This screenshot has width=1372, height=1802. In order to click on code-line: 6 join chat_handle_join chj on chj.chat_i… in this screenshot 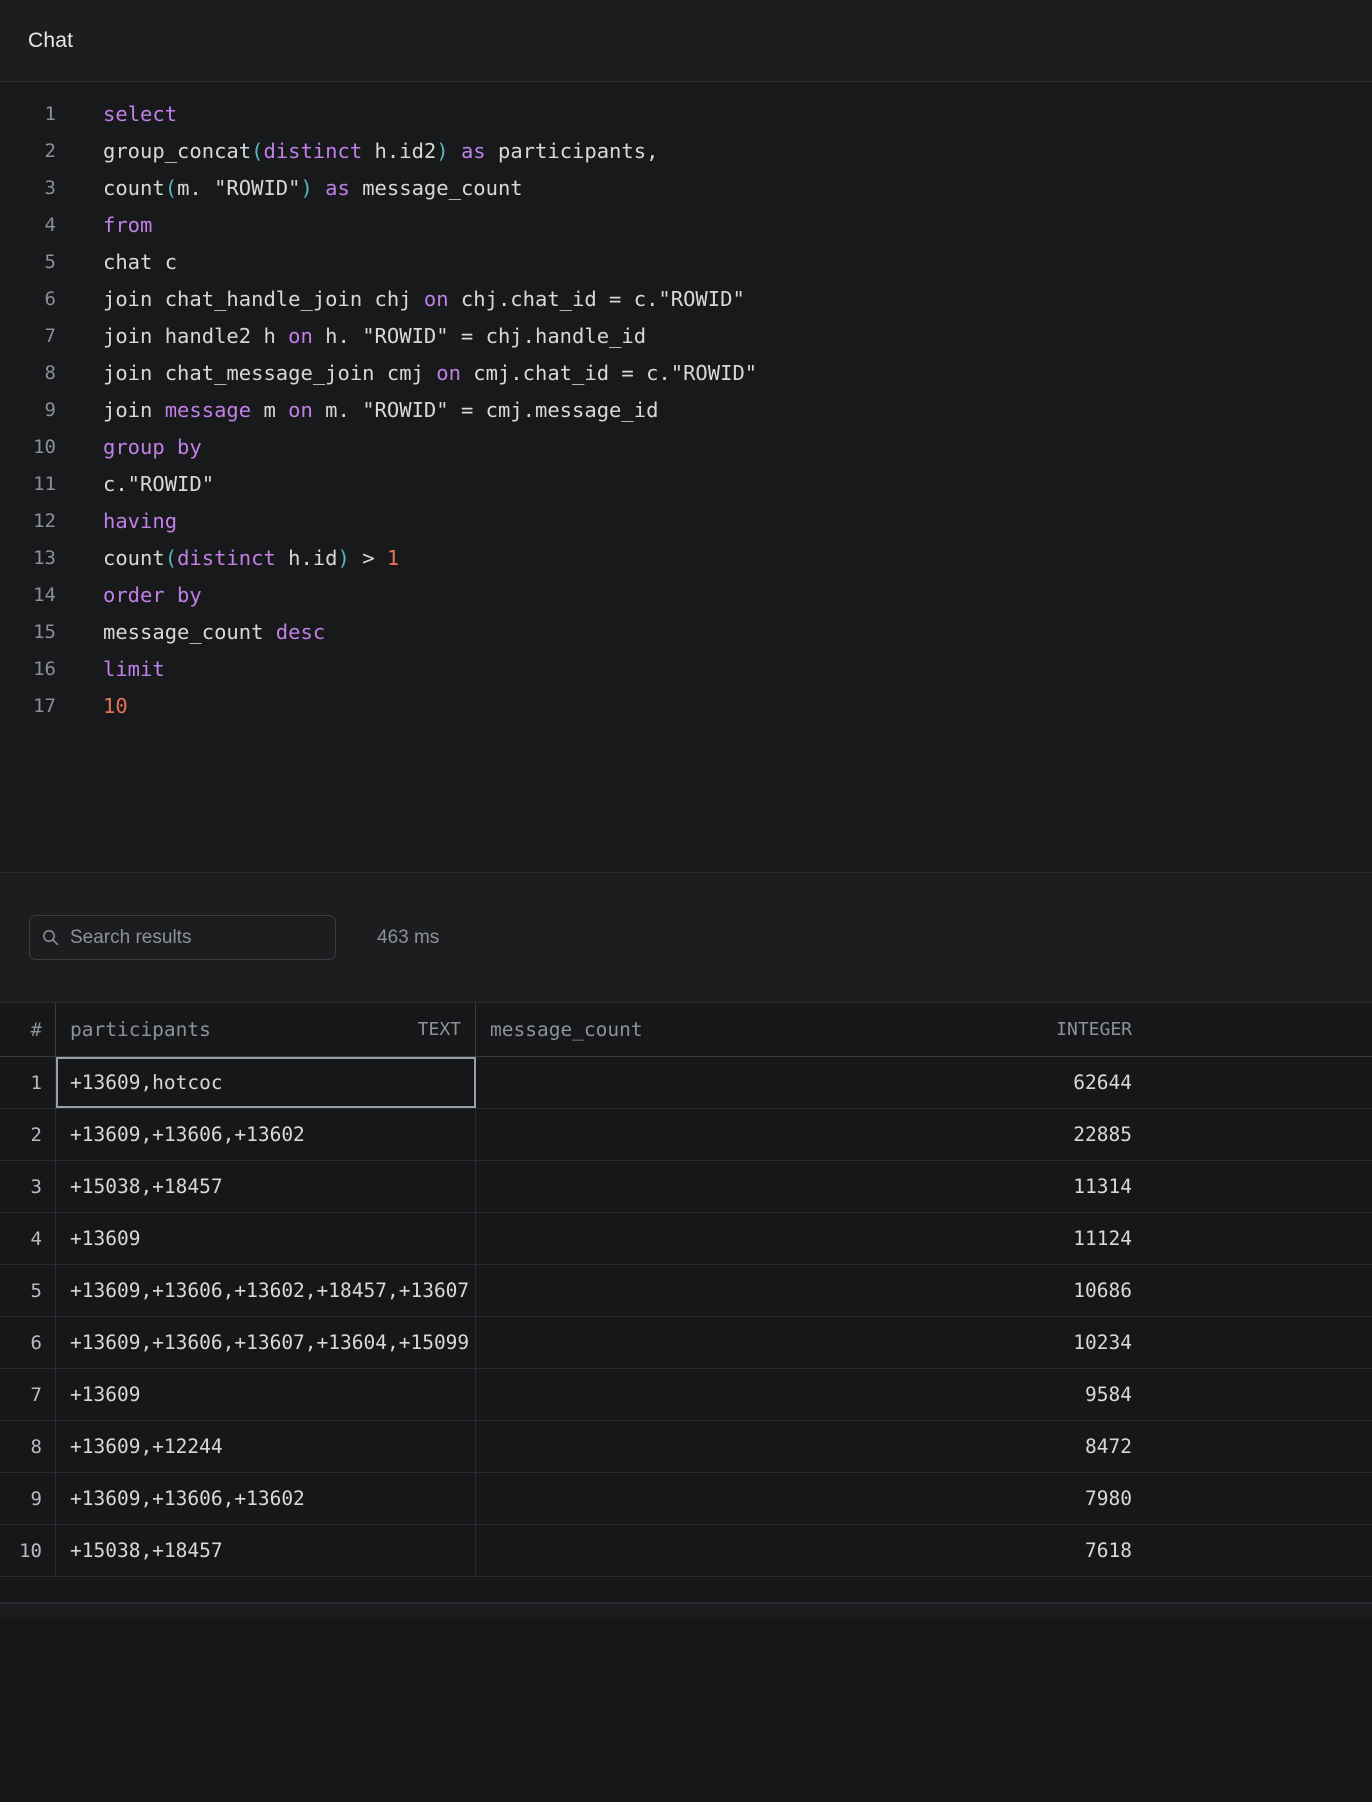, I will do `click(686, 299)`.